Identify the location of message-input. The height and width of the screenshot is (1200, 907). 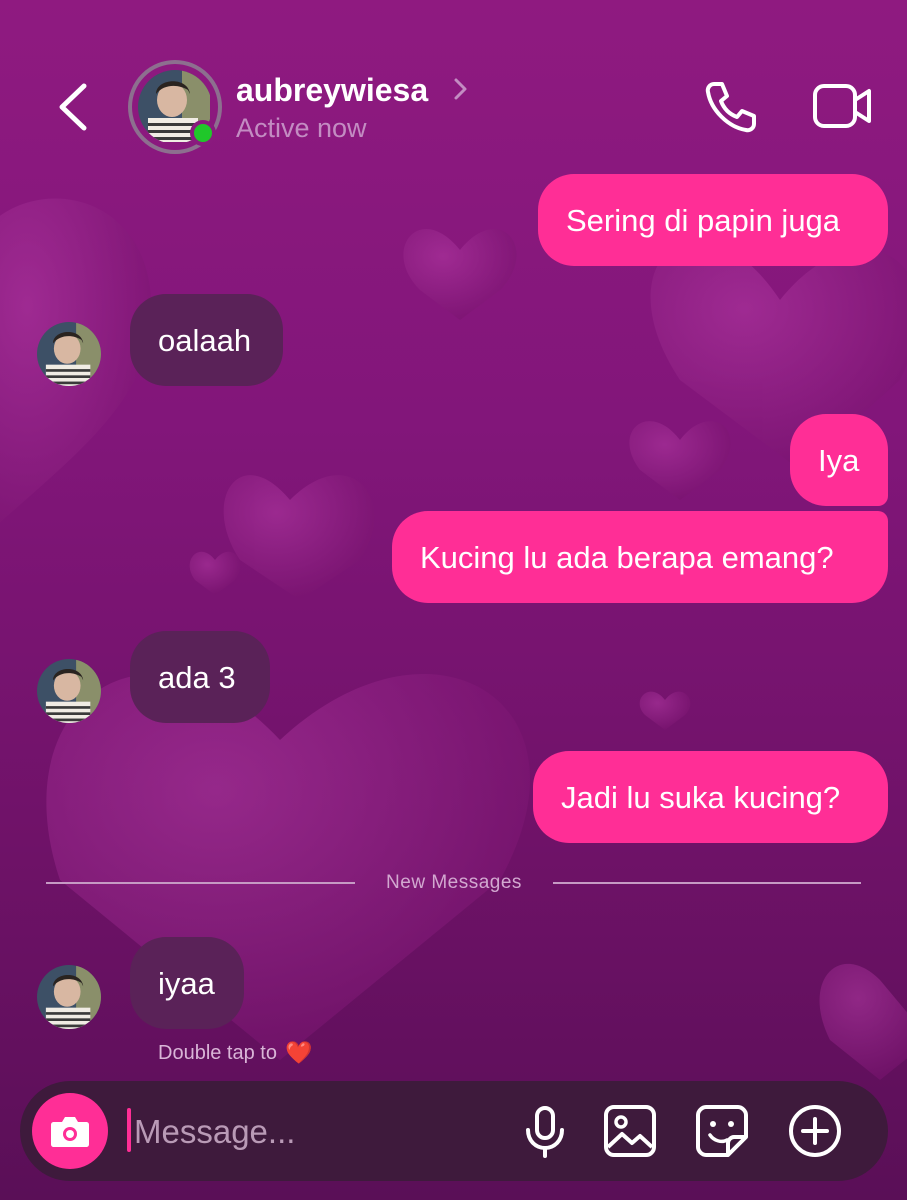
(319, 1132).